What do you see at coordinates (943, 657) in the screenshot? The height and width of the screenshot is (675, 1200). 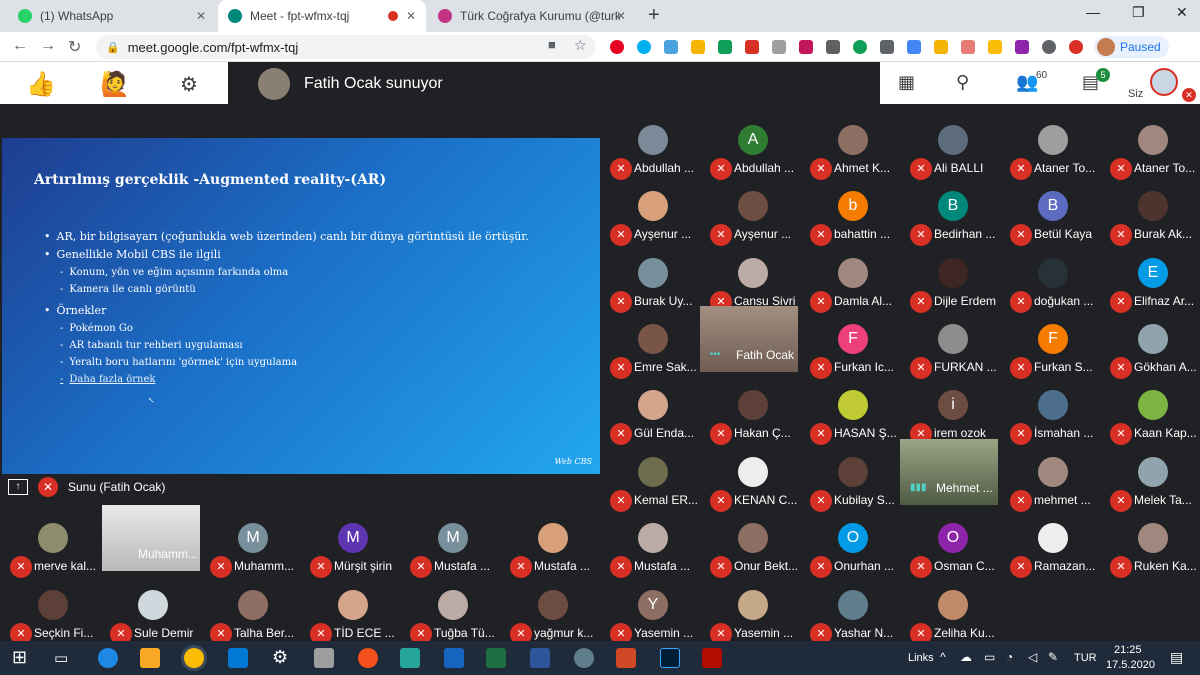 I see `chevron-up-icon: ^` at bounding box center [943, 657].